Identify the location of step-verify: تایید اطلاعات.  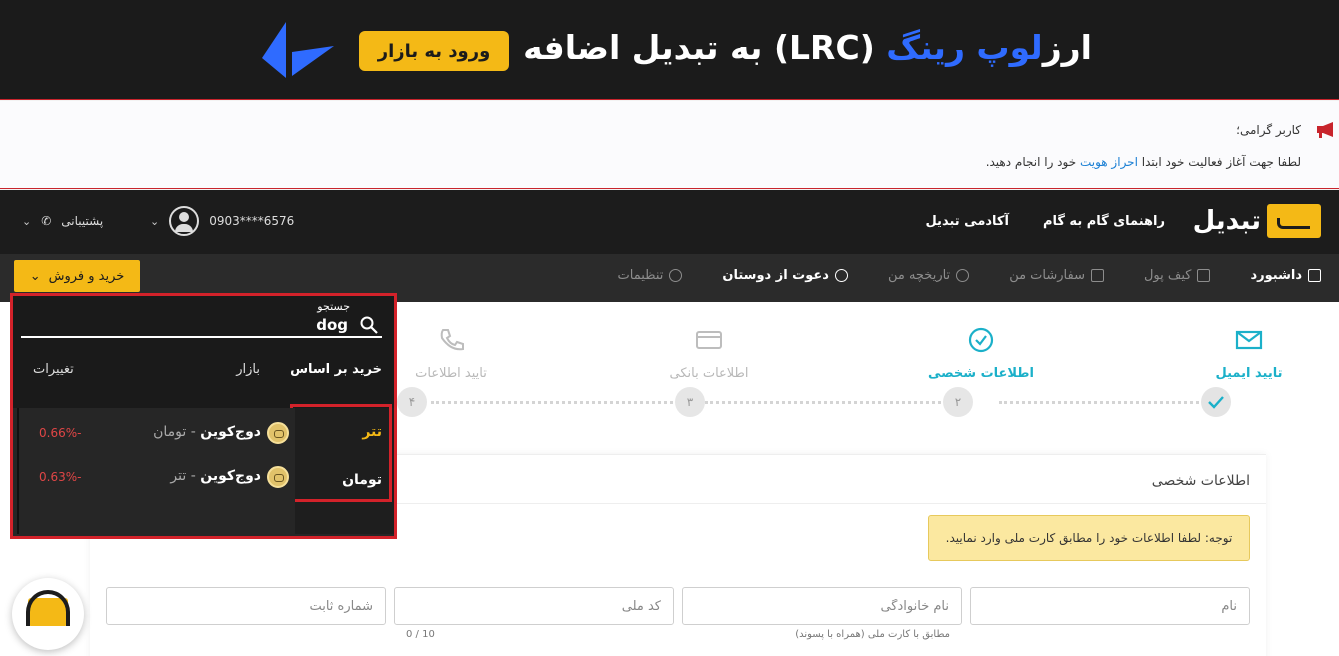
(451, 353).